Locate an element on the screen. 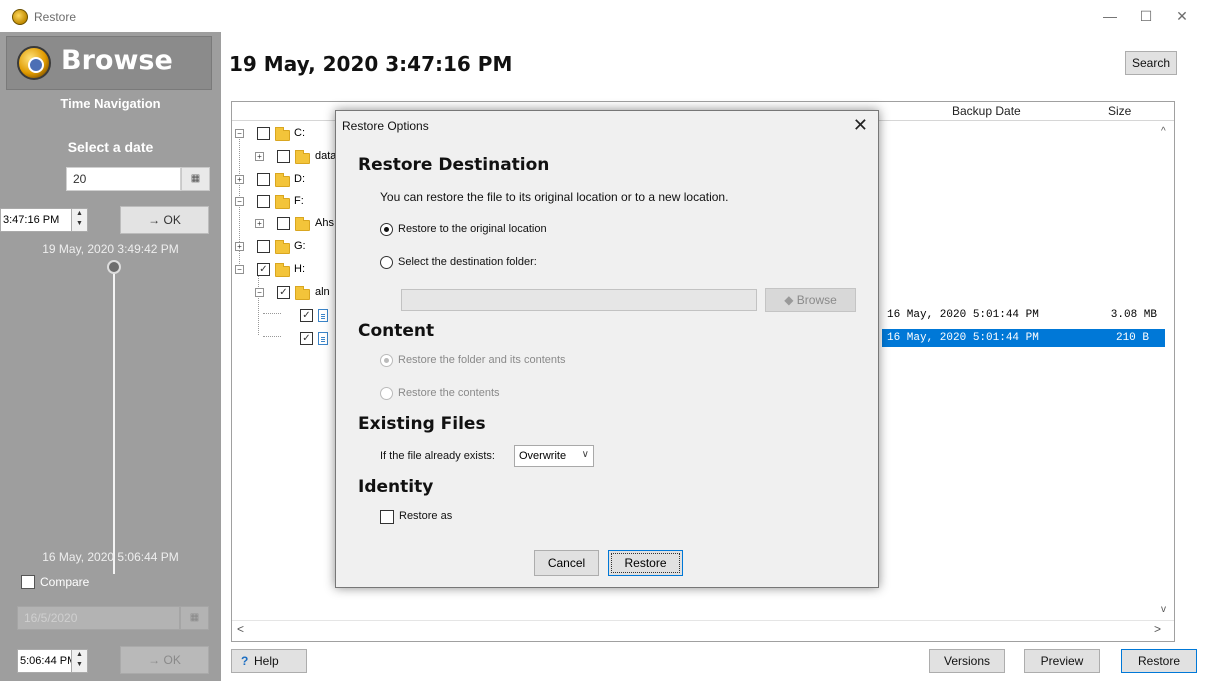 Image resolution: width=1205 pixels, height=681 pixels. scroll-up-icon: ^ is located at coordinates (1163, 131).